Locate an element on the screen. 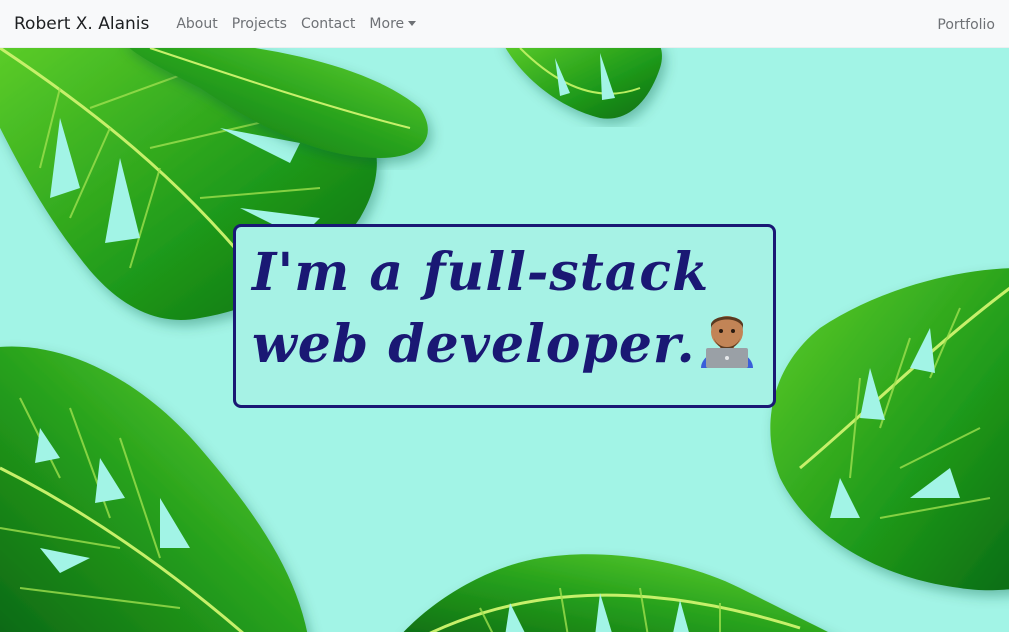  nav-links: About Projects Contact More is located at coordinates (296, 24).